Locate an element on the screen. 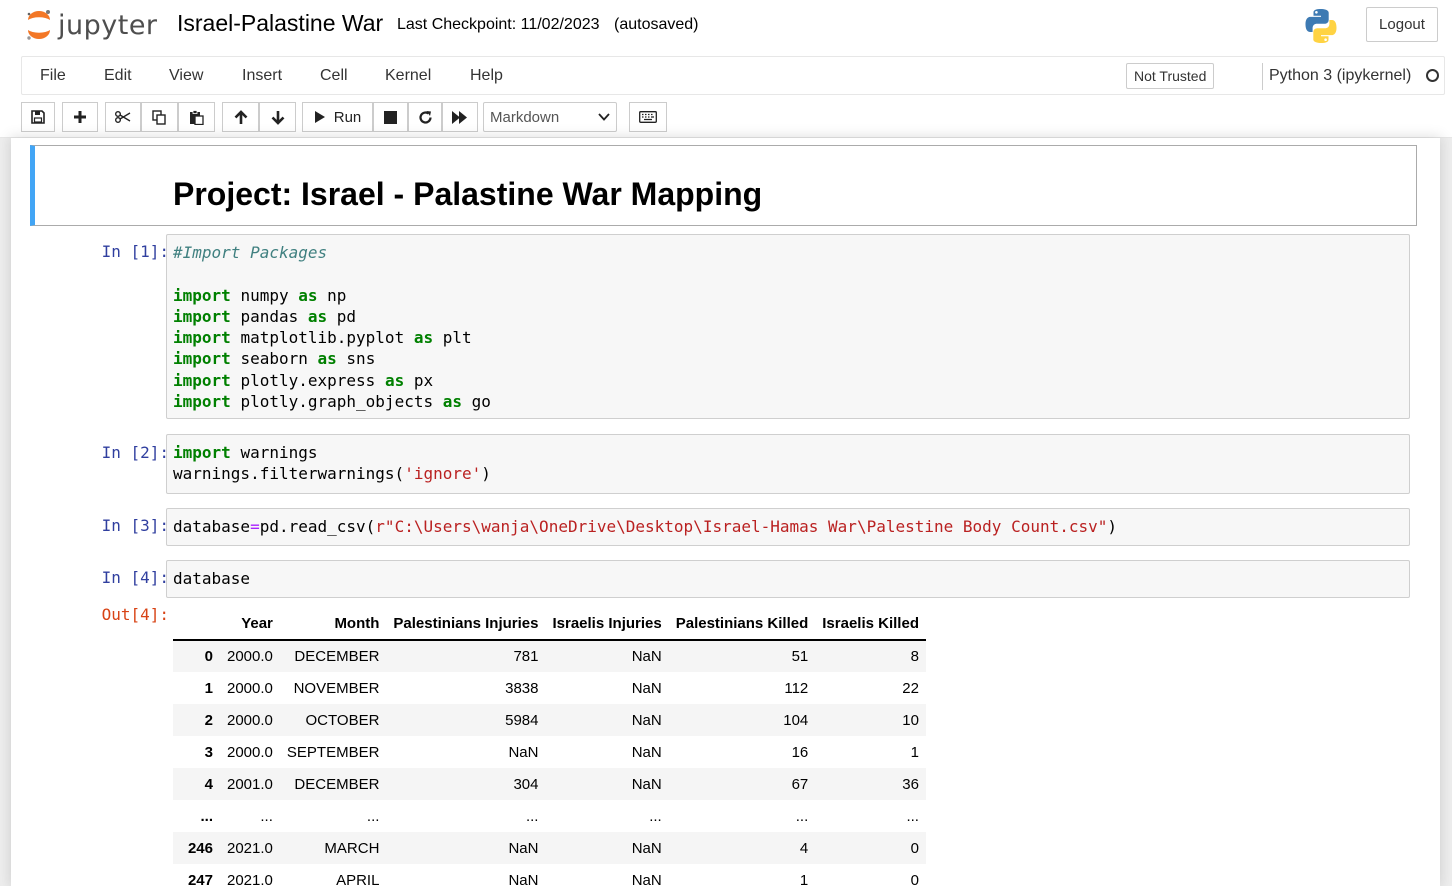 Image resolution: width=1452 pixels, height=886 pixels. table-row: 1 2000.0 NOVEMBER 3838 NaN 112 22 is located at coordinates (549, 688).